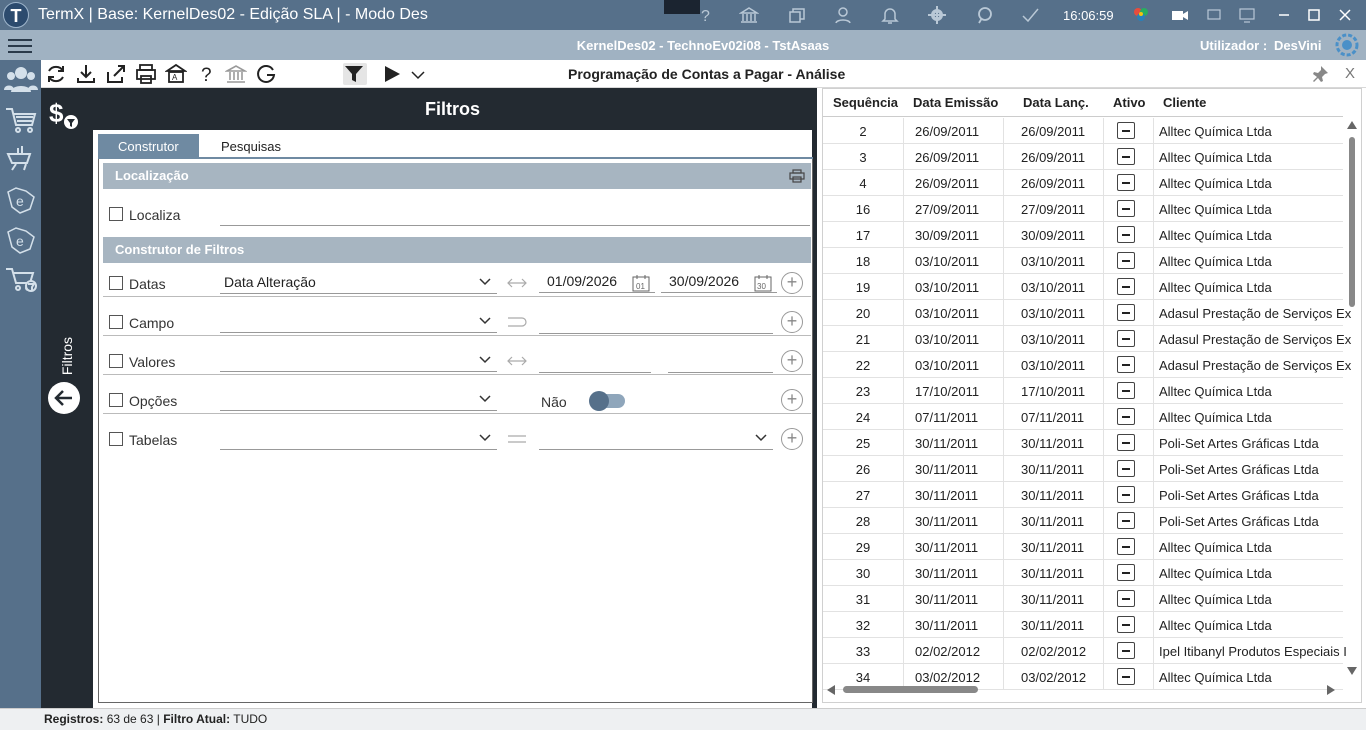 This screenshot has height=730, width=1366. I want to click on tabelas-checkbox, so click(116, 439).